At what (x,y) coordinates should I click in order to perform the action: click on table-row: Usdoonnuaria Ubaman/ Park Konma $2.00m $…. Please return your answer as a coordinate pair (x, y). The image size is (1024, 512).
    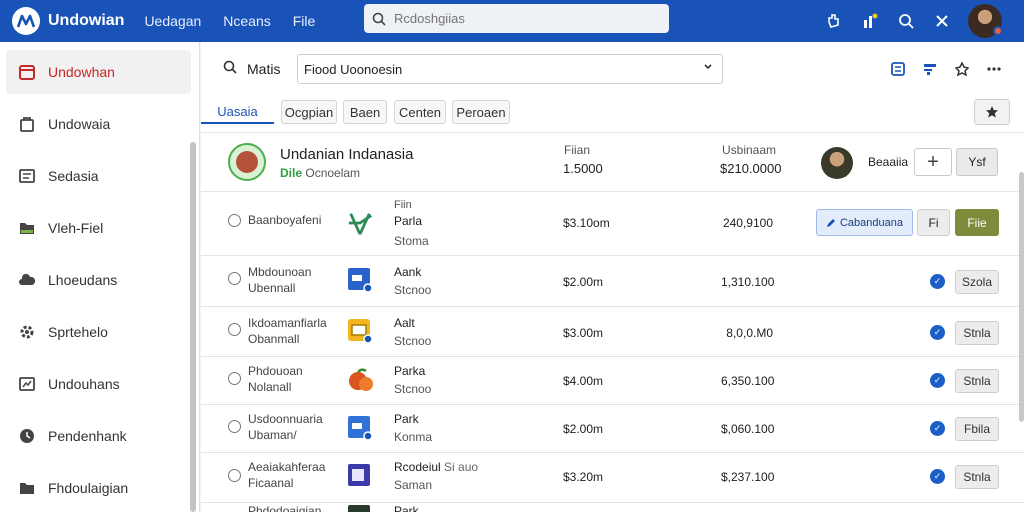
    Looking at the image, I should click on (612, 429).